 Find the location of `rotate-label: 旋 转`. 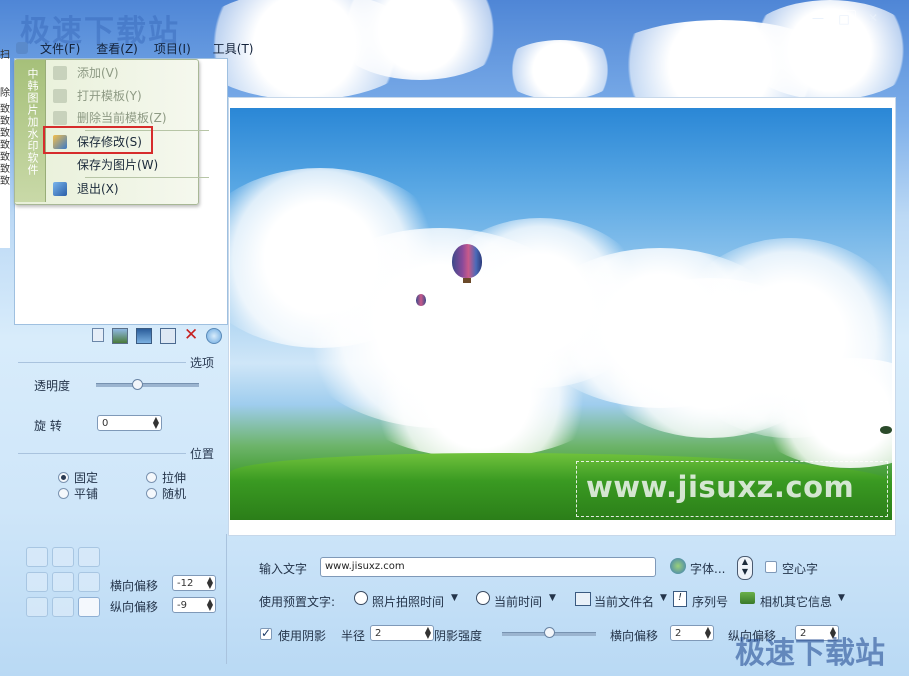

rotate-label: 旋 转 is located at coordinates (48, 426).